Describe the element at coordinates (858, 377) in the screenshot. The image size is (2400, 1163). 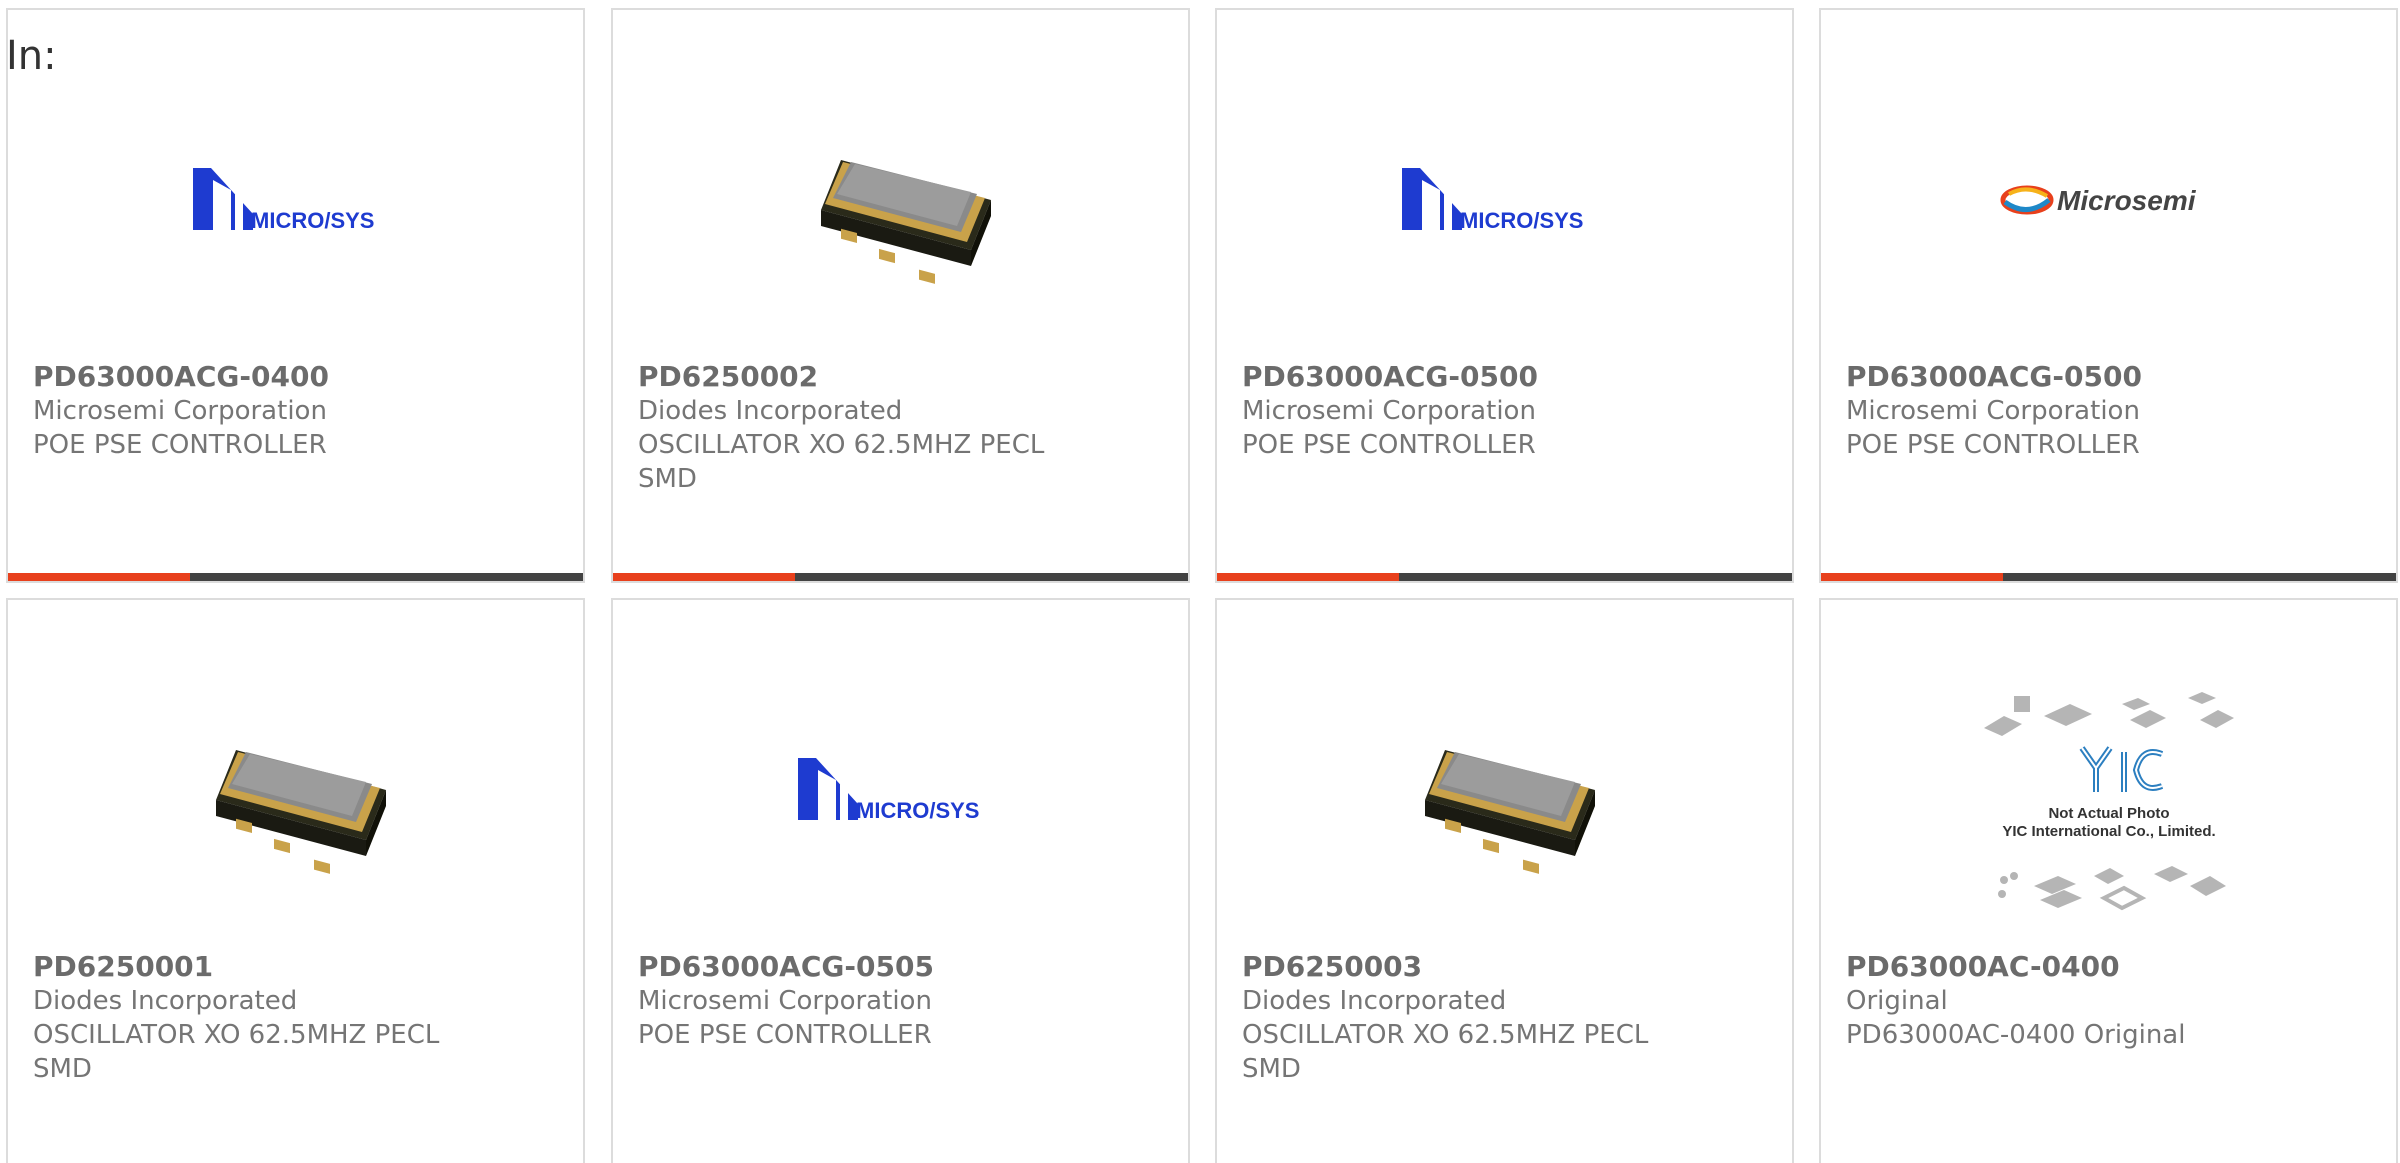
I see `part-number: PD6250002` at that location.